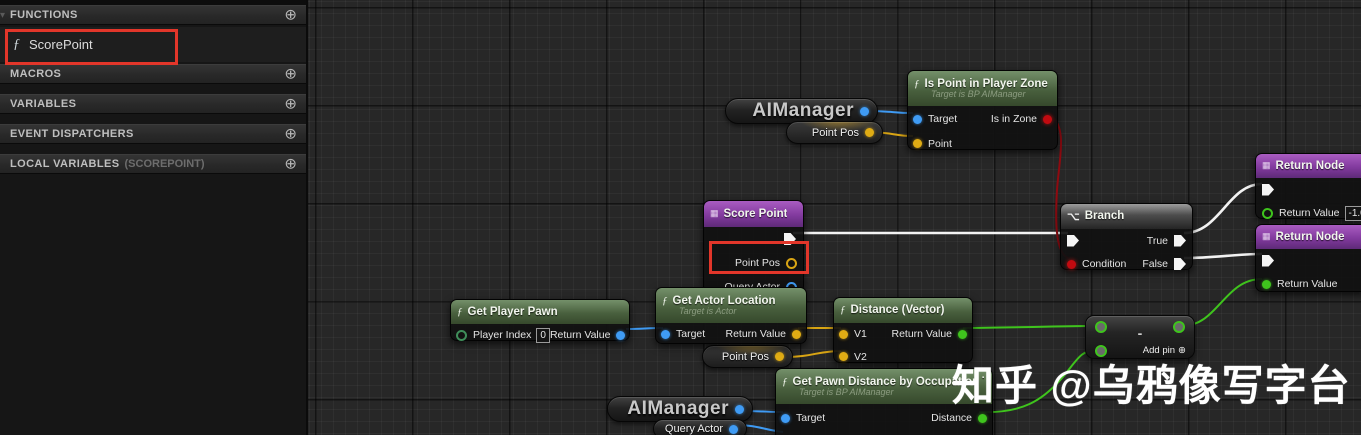 Image resolution: width=1361 pixels, height=435 pixels. Describe the element at coordinates (940, 143) in the screenshot. I see `pin-label: Point` at that location.